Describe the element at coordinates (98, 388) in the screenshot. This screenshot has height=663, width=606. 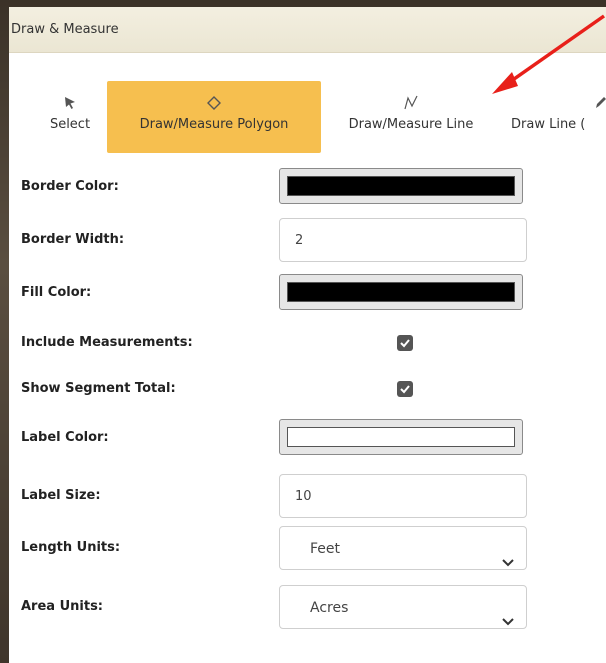
I see `show-segment-total-label: Show Segment Total:` at that location.